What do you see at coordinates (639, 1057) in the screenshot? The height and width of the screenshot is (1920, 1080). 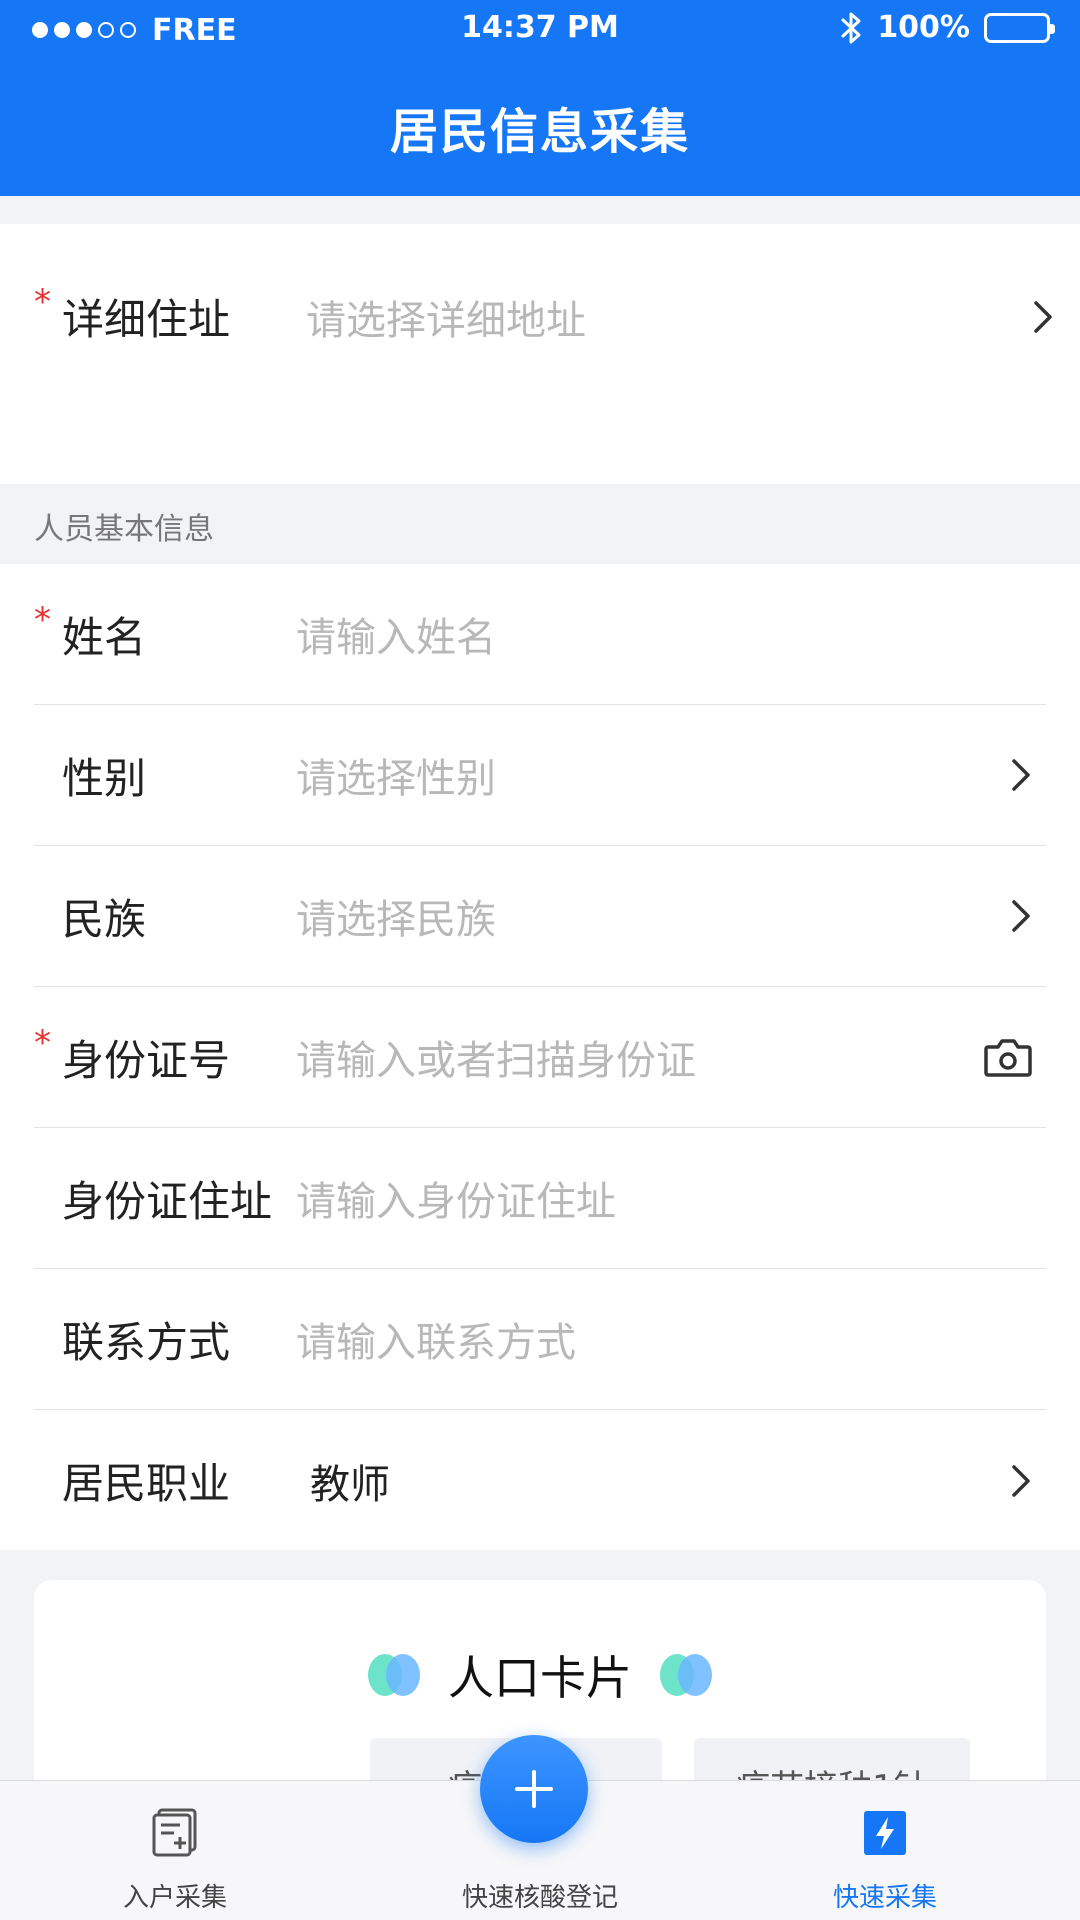 I see `id-number-input: 请输入或者扫描身份证` at bounding box center [639, 1057].